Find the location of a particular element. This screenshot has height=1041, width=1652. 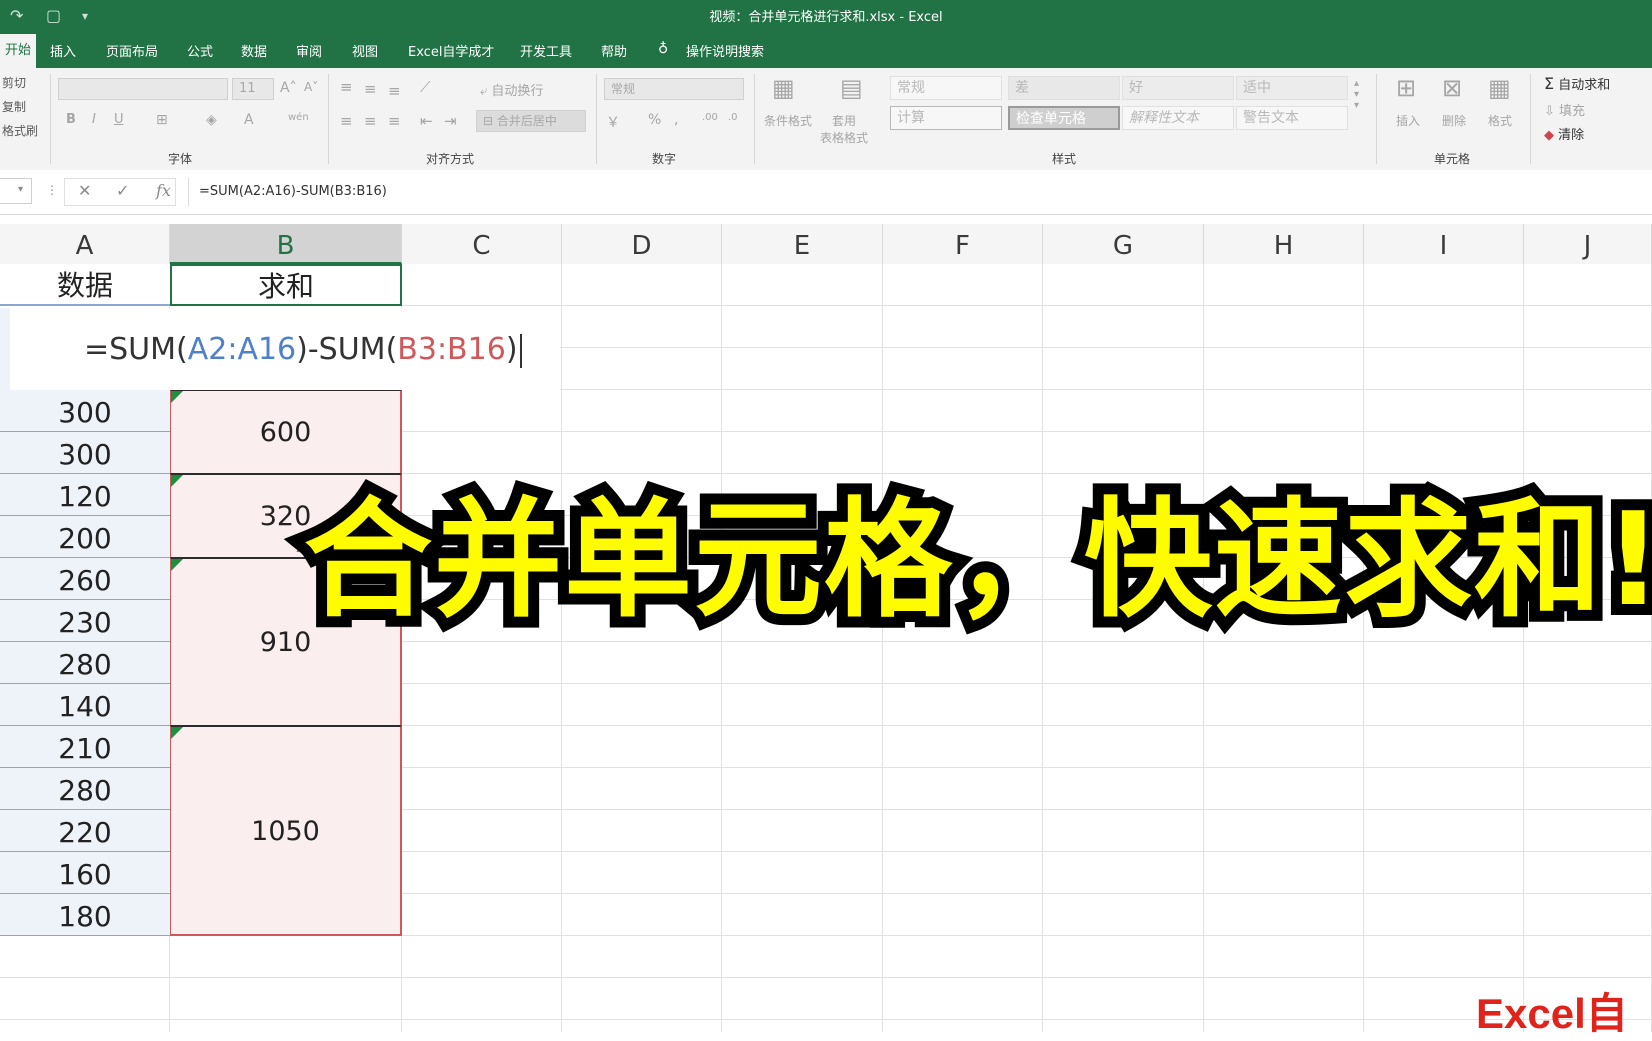

align-right-icon: ≡ is located at coordinates (394, 121).